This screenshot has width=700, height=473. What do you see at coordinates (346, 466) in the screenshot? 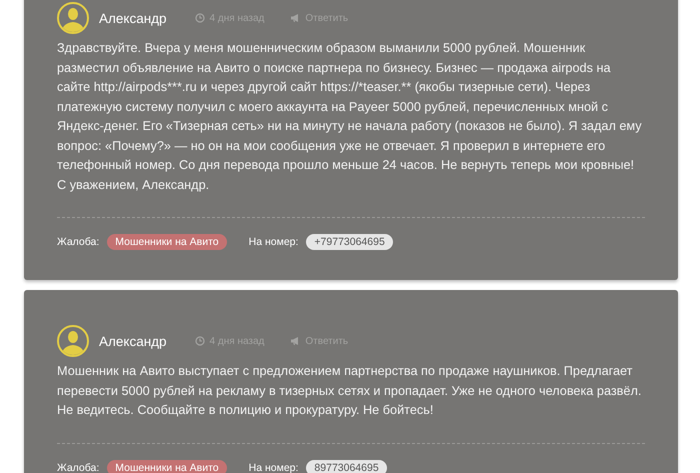
I see `phone-number-tag: 89773064695` at bounding box center [346, 466].